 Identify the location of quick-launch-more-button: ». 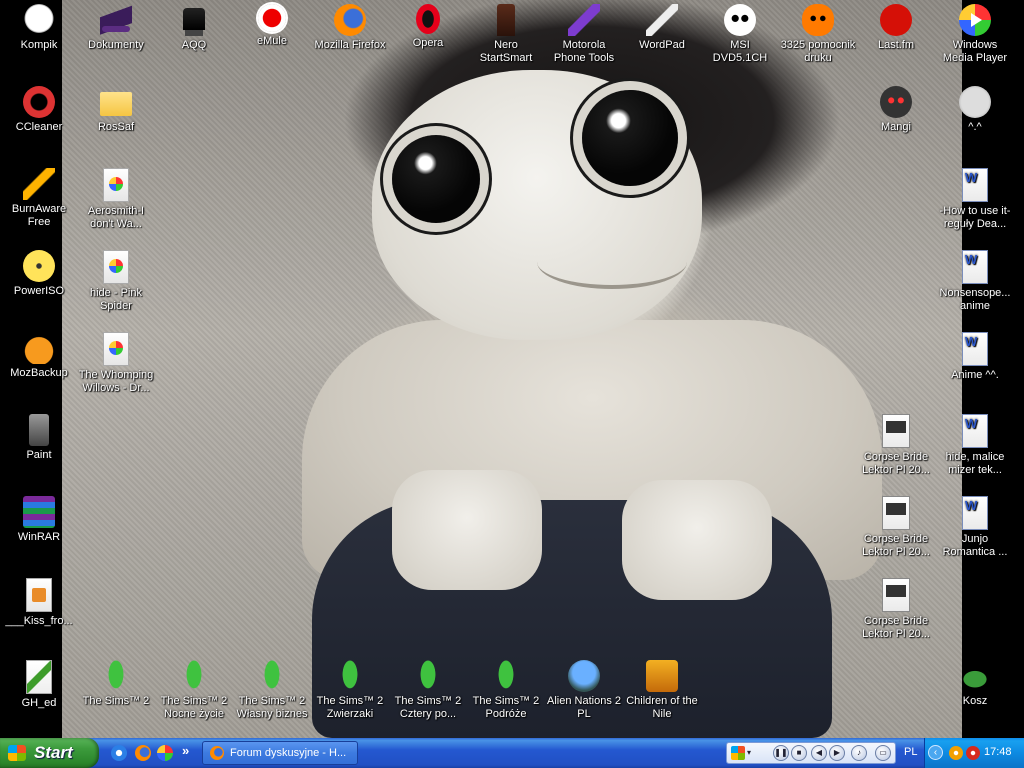
(185, 750).